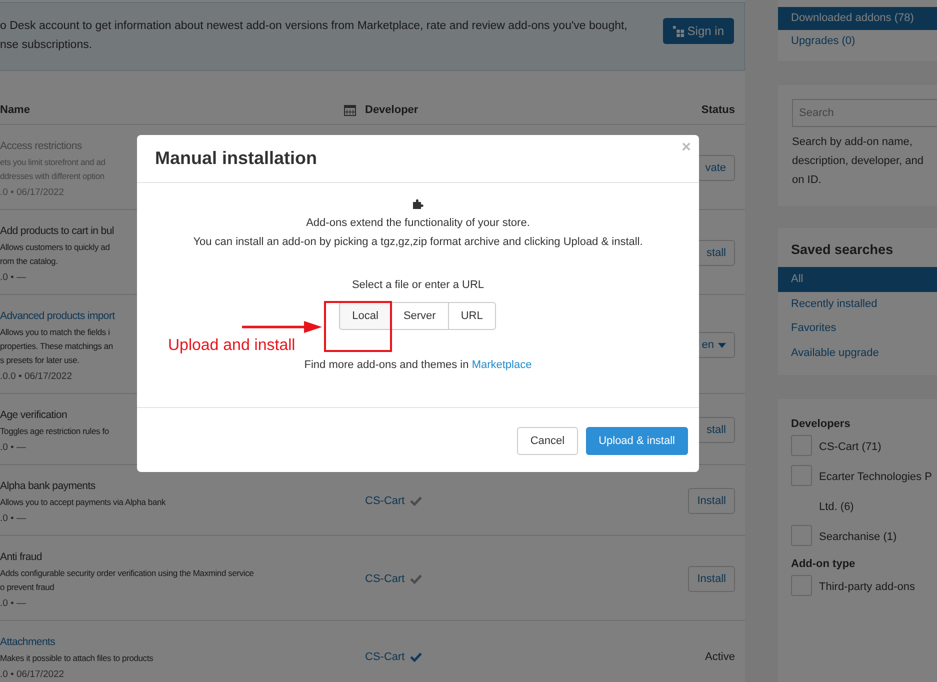  I want to click on filter-option: Searchanise (1), so click(858, 537).